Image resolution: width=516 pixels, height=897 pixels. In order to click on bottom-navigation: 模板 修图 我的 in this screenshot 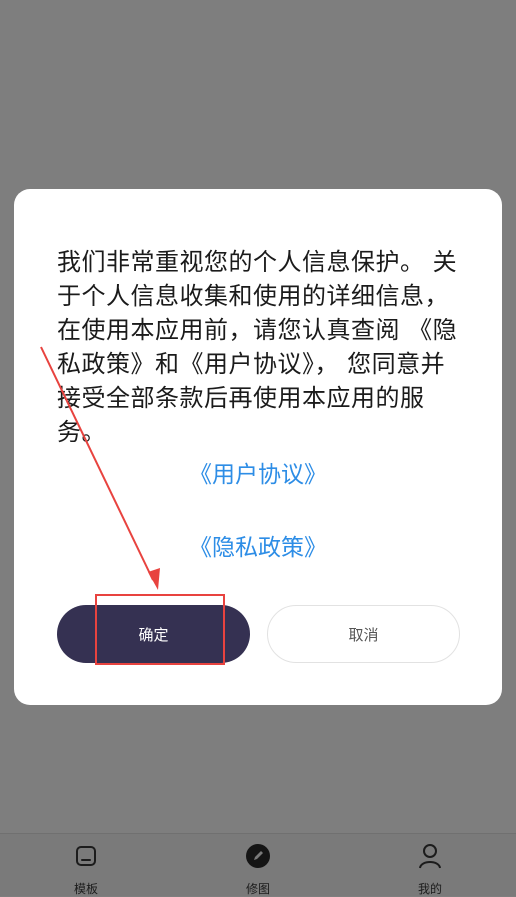, I will do `click(258, 864)`.